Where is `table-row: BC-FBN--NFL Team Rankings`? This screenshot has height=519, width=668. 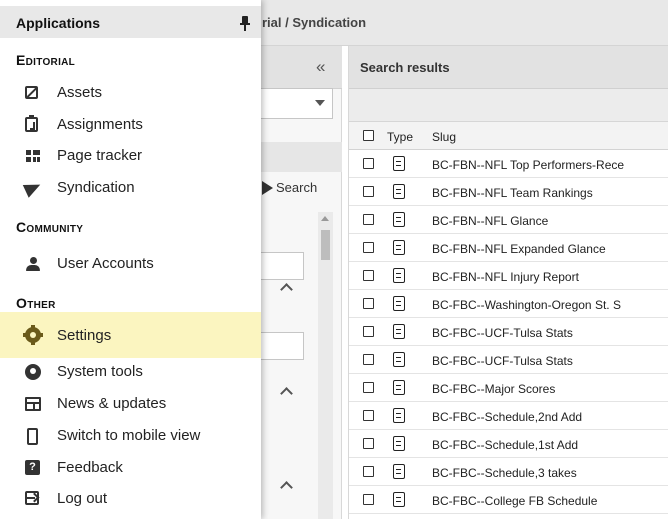 table-row: BC-FBN--NFL Team Rankings is located at coordinates (508, 192).